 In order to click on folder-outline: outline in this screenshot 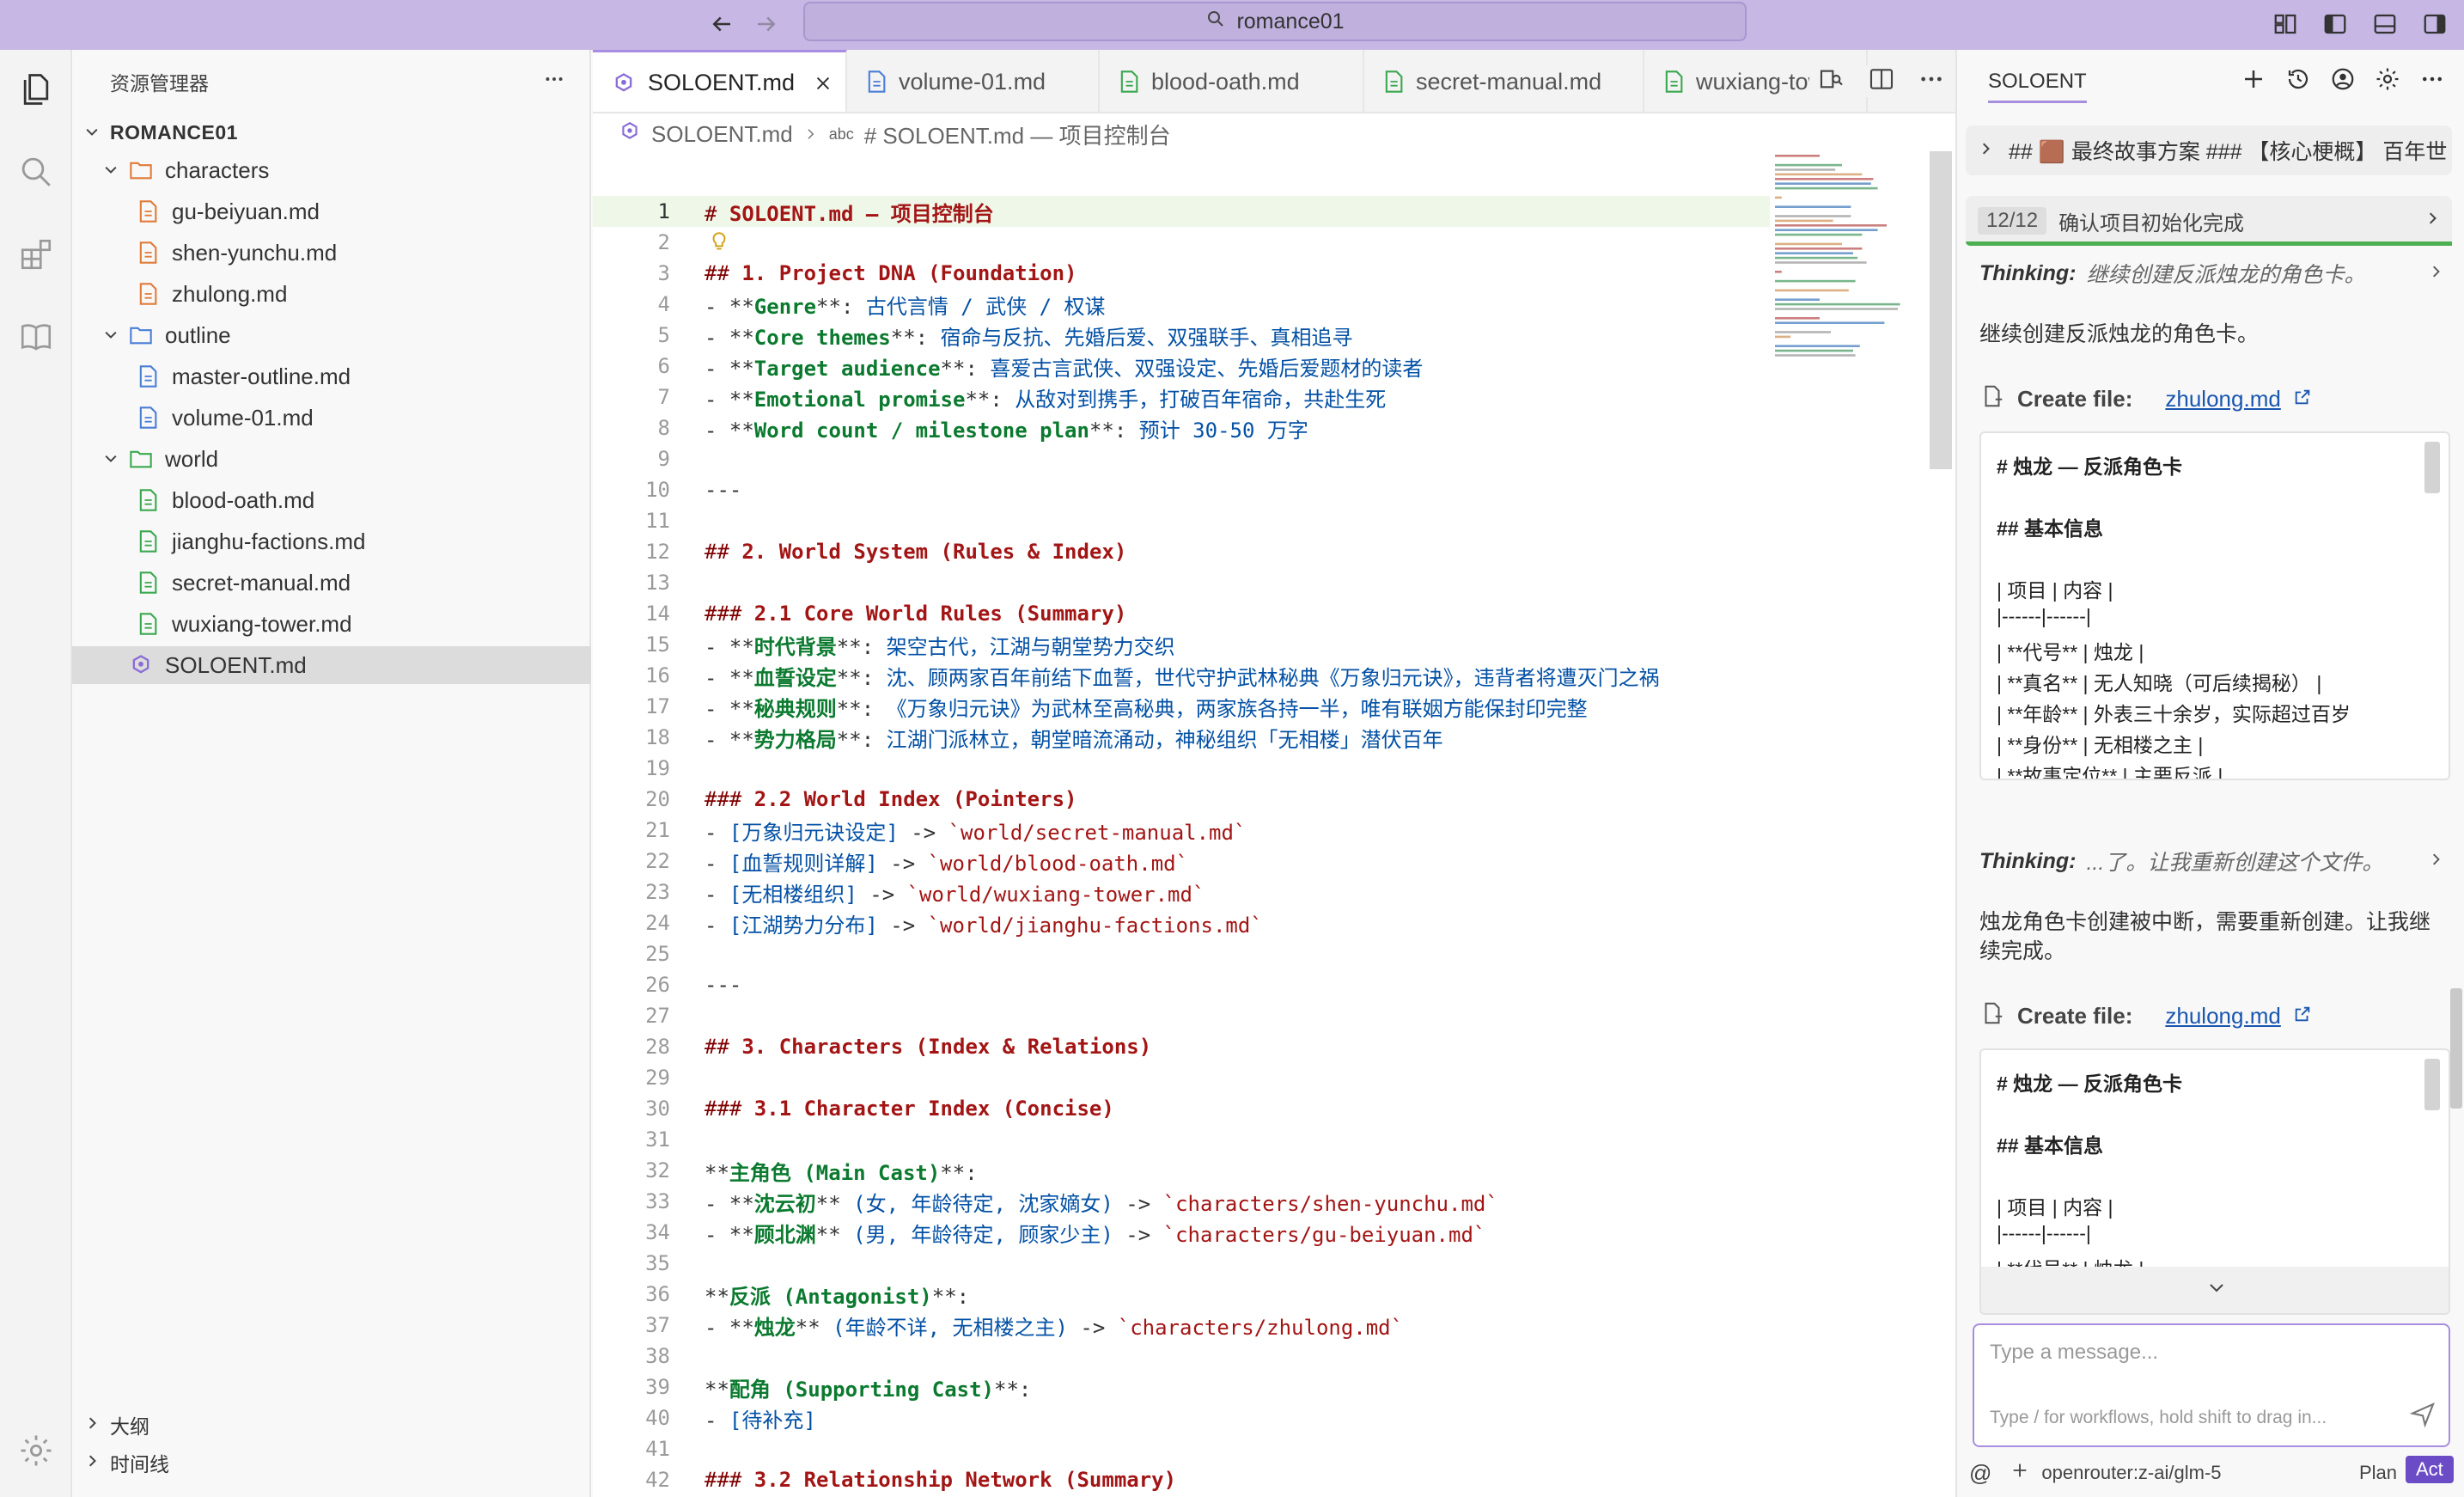, I will do `click(331, 335)`.